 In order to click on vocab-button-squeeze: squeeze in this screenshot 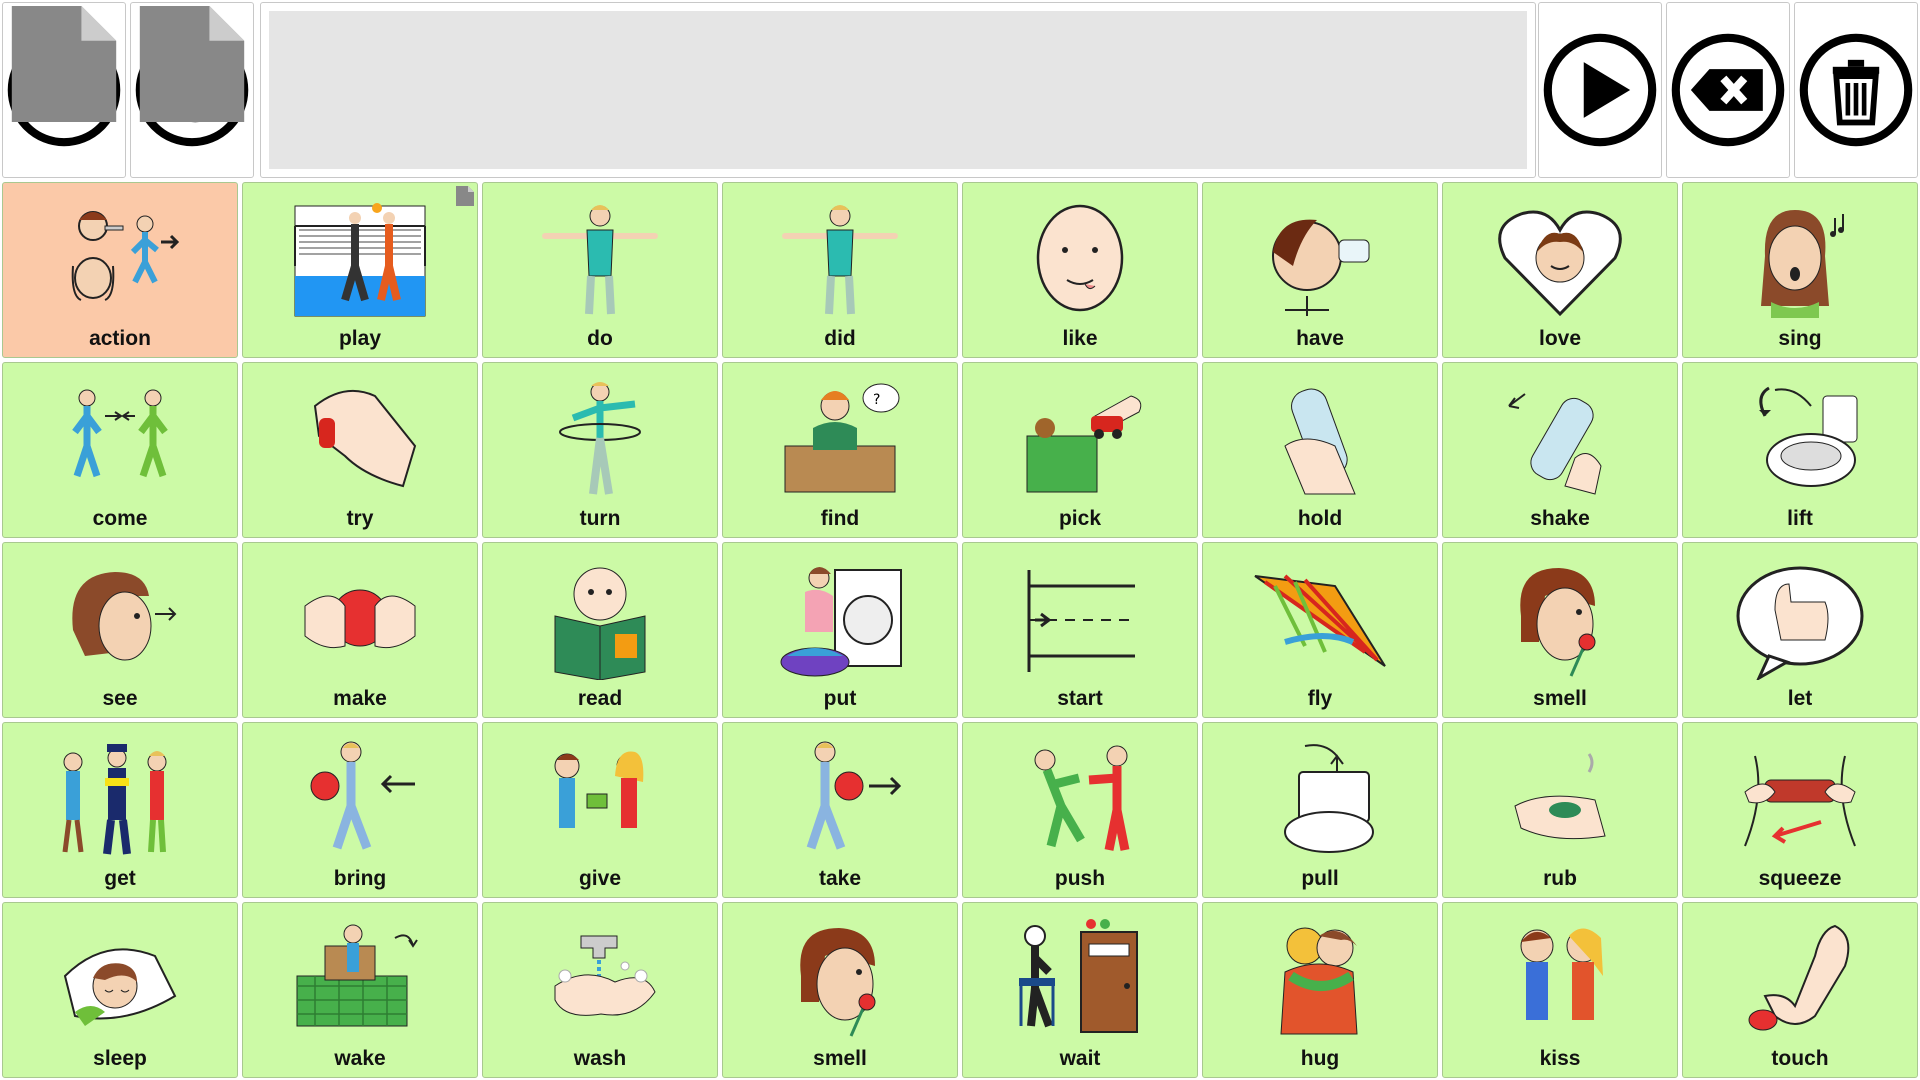, I will do `click(1800, 810)`.